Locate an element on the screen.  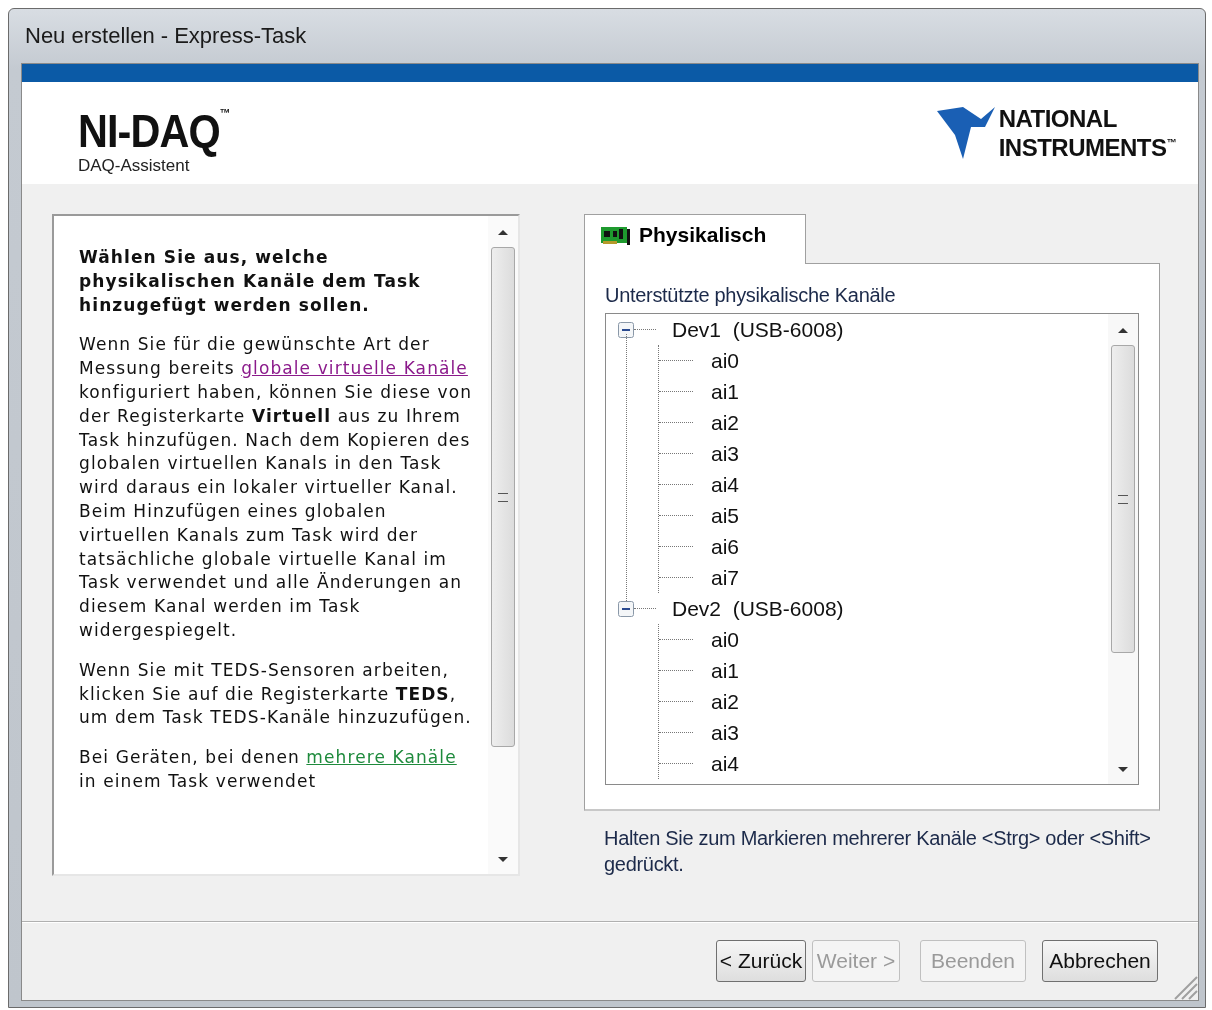
help-paragraph: Wenn Sie mit TEDS-Sensoren arbeiten, klicken Sie auf die Registerkarte TEDS, um dem Task TEDS-Kanäle hinzuzufügen. is located at coordinates (276, 694).